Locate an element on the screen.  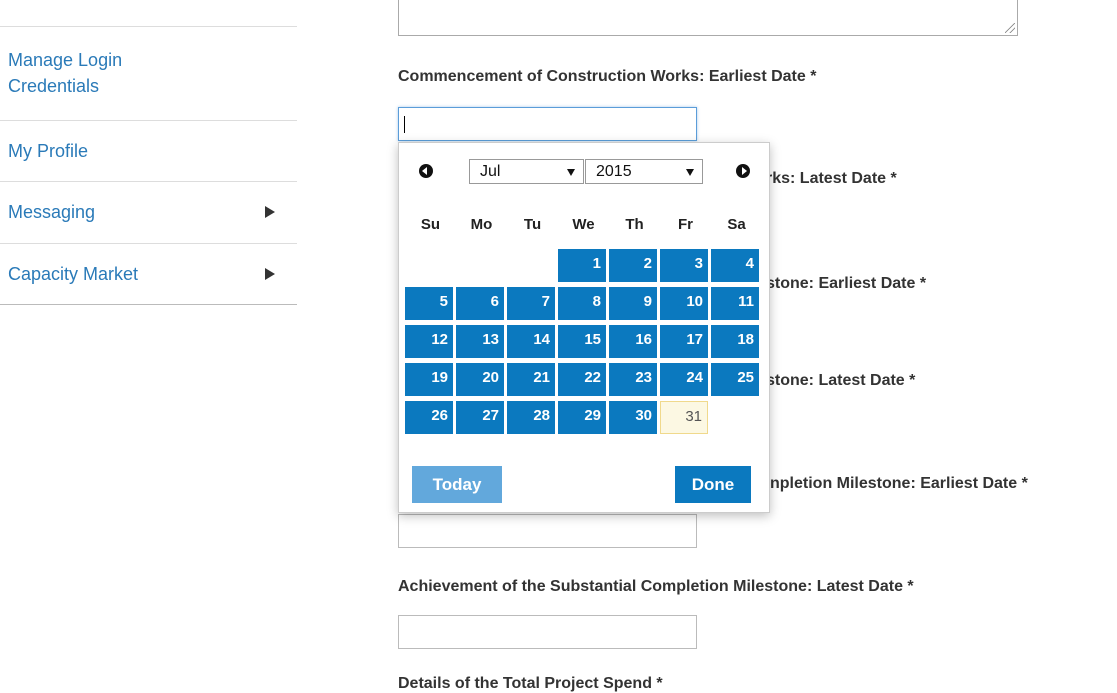
calendar-day: 12 is located at coordinates (429, 341).